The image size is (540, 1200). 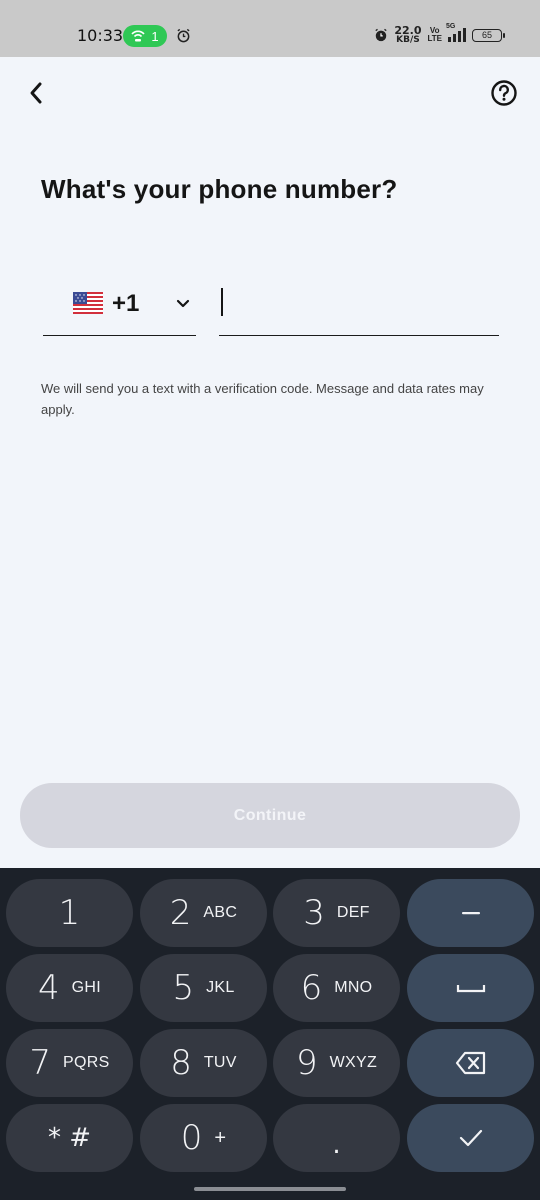 I want to click on question-circle-icon, so click(x=504, y=93).